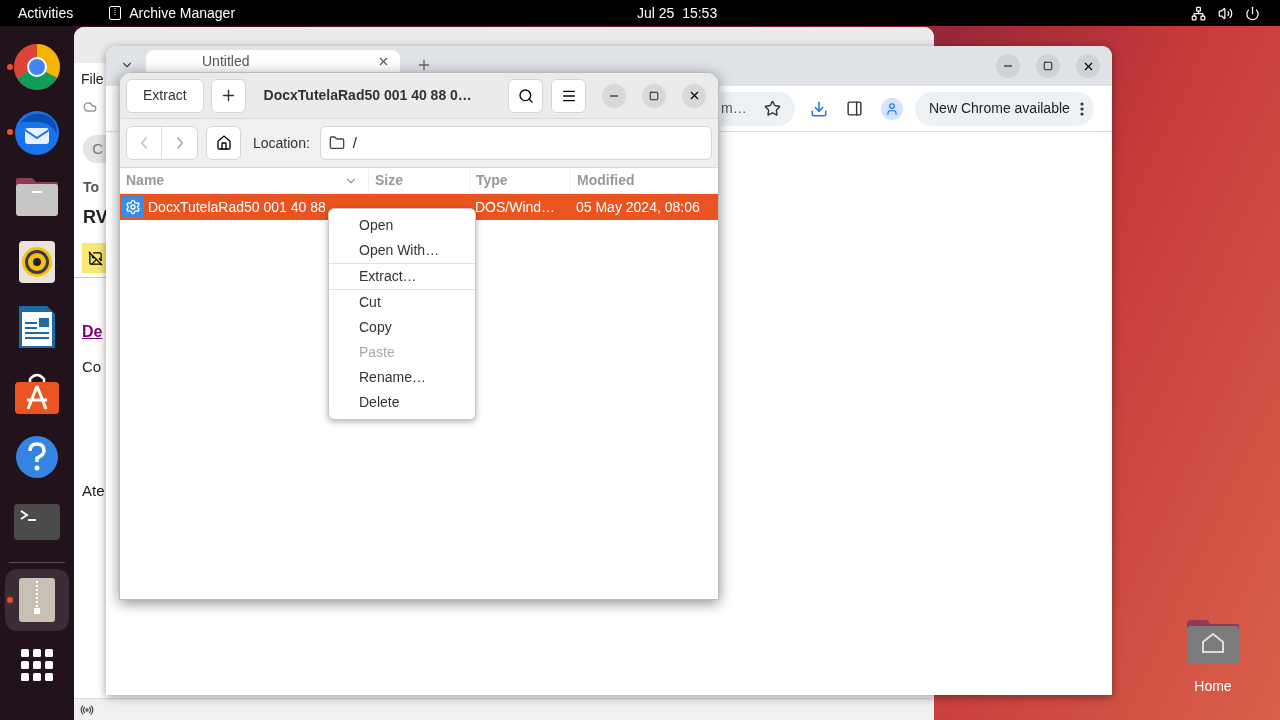 The image size is (1280, 720). What do you see at coordinates (144, 143) in the screenshot?
I see `chevron-left-icon` at bounding box center [144, 143].